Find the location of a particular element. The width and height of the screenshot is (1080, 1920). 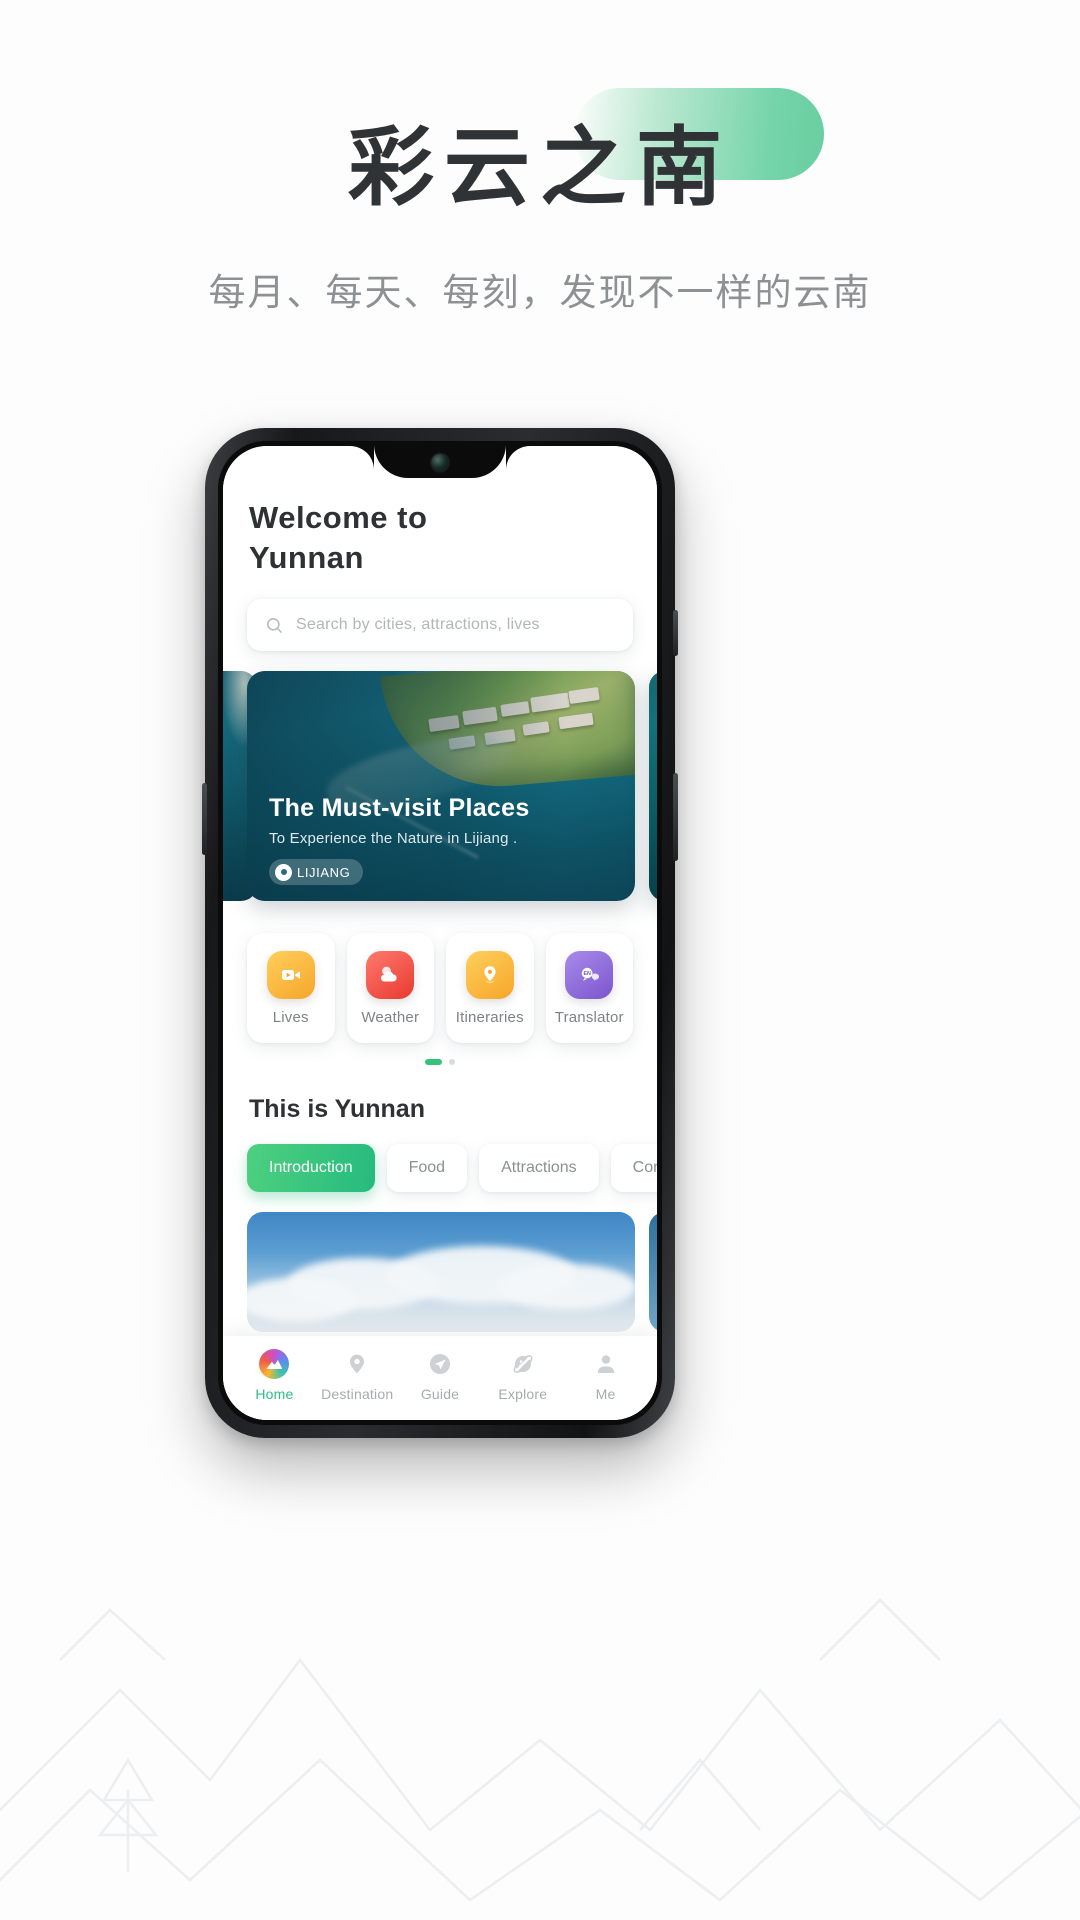

hero-card-next is located at coordinates (653, 786).